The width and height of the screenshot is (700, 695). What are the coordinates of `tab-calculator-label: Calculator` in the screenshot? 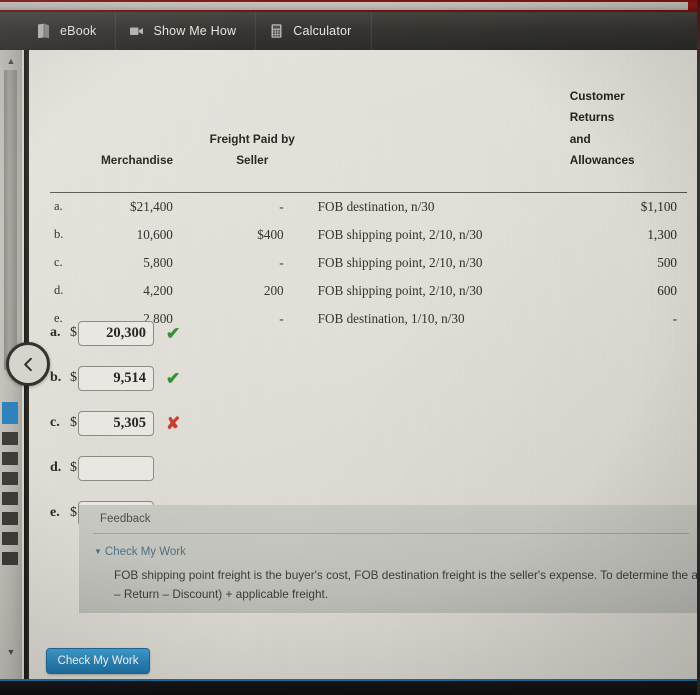 It's located at (322, 31).